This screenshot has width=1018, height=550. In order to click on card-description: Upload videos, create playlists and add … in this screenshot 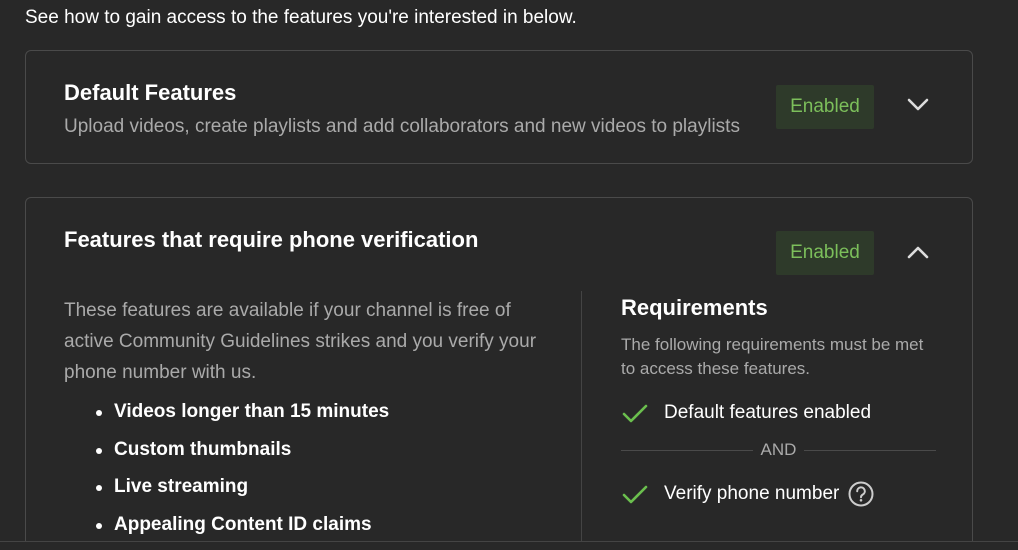, I will do `click(402, 126)`.